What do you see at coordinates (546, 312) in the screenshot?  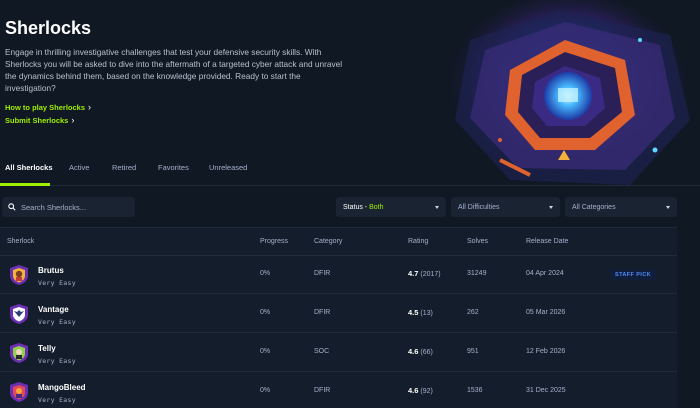 I see `release-date-value: 05 Mar 2026` at bounding box center [546, 312].